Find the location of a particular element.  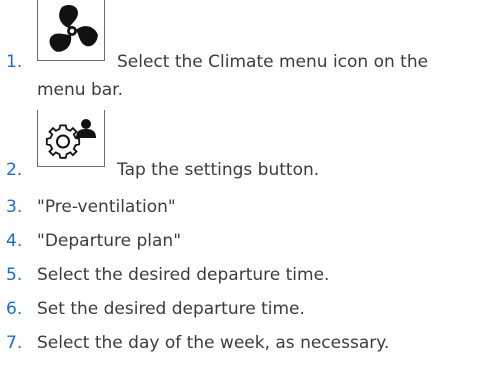

settings-icon-frame is located at coordinates (71, 138).